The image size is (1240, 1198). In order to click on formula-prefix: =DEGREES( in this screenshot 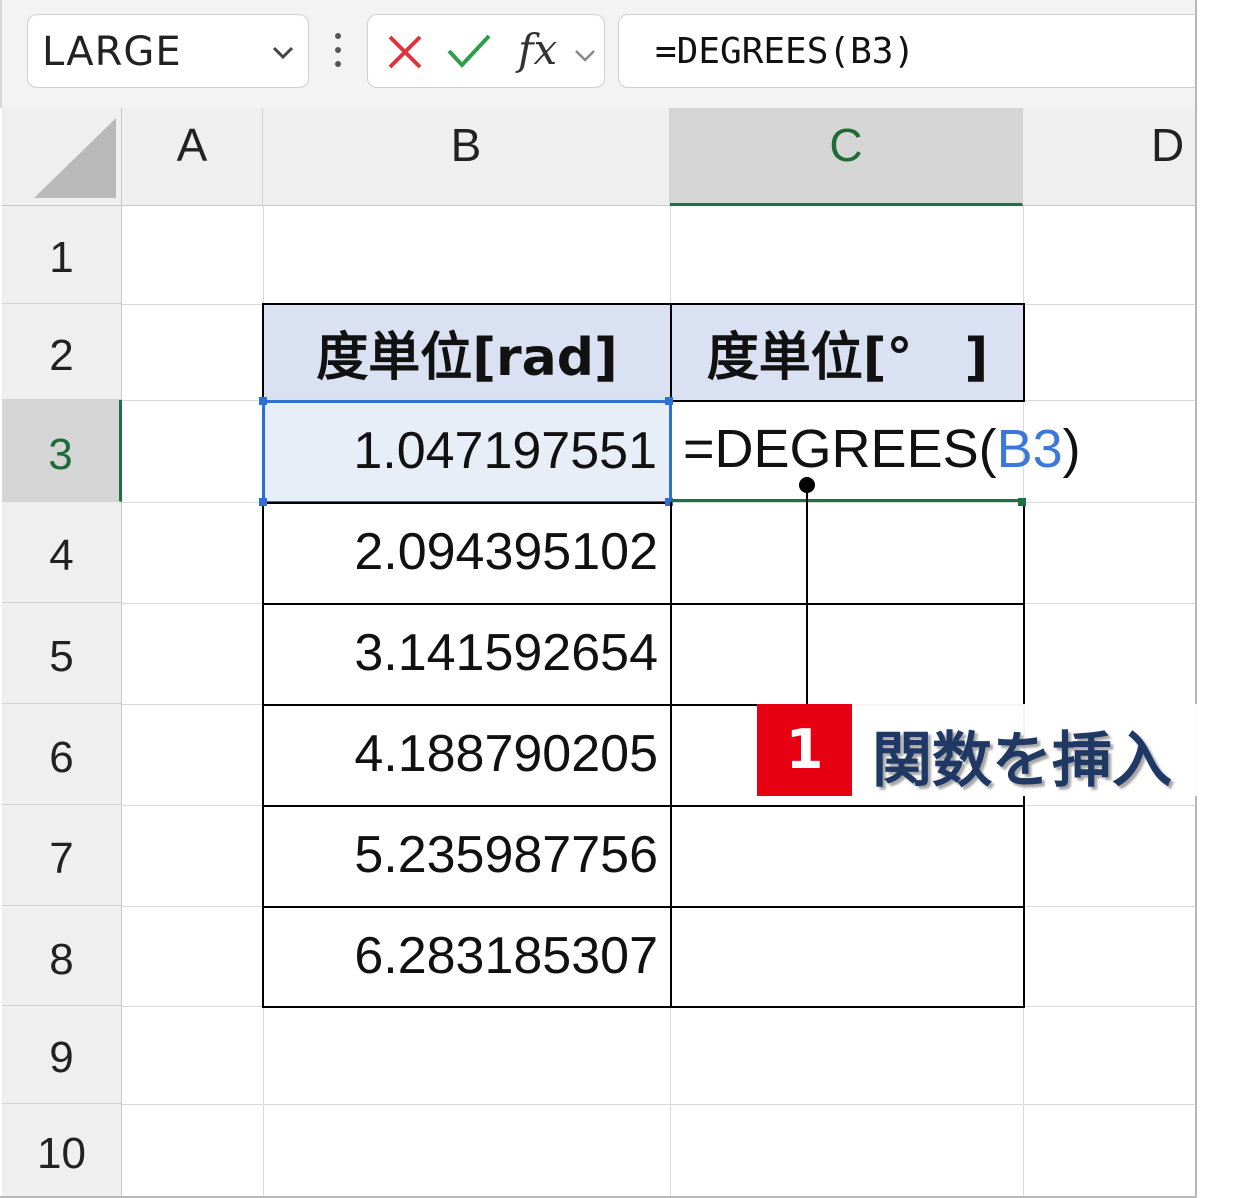, I will do `click(840, 449)`.